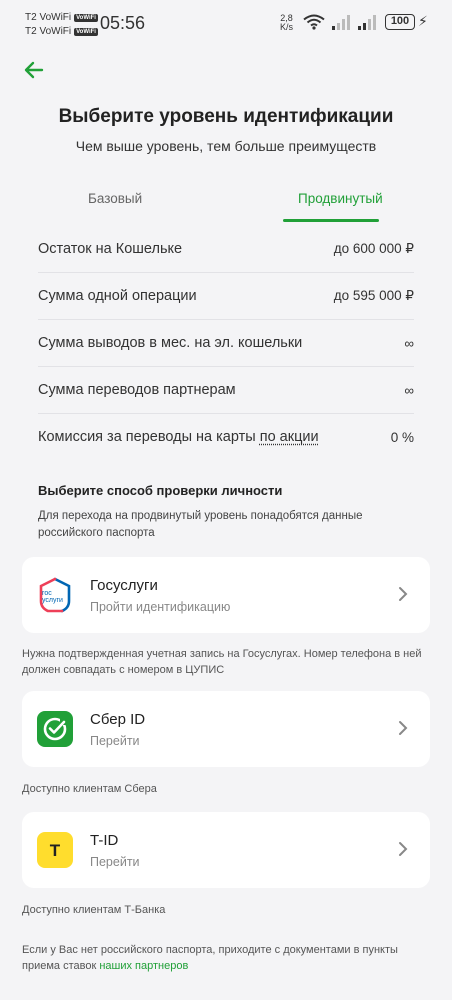 The width and height of the screenshot is (452, 1000). Describe the element at coordinates (402, 437) in the screenshot. I see `limit-value: 0 %` at that location.